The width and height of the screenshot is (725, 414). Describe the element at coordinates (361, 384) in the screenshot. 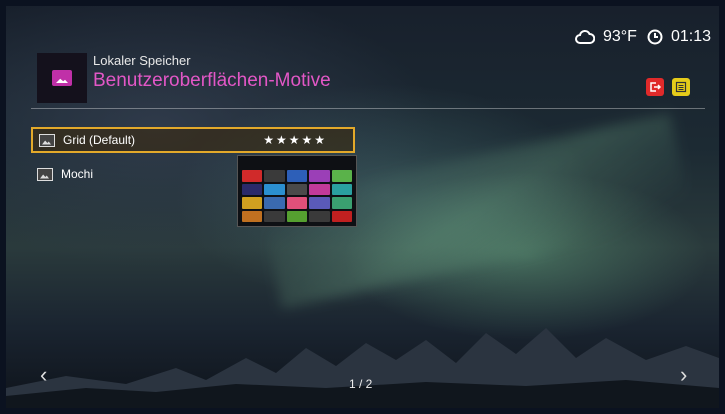

I see `page-indicator: 1 / 2` at that location.